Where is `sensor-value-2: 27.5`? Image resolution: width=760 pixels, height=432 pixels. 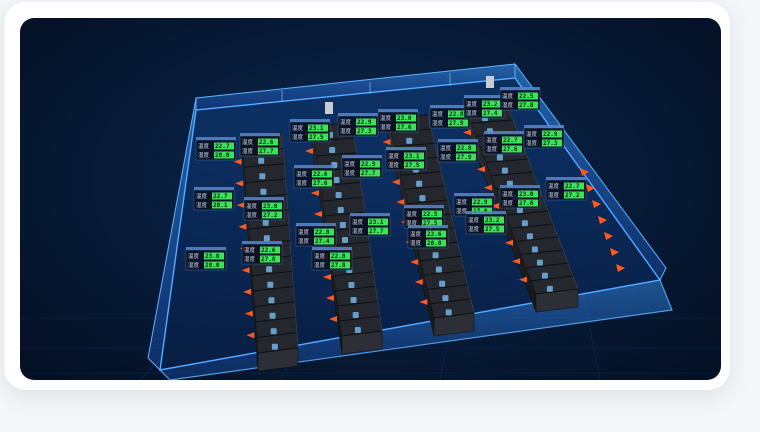
sensor-value-2: 27.5 is located at coordinates (412, 165).